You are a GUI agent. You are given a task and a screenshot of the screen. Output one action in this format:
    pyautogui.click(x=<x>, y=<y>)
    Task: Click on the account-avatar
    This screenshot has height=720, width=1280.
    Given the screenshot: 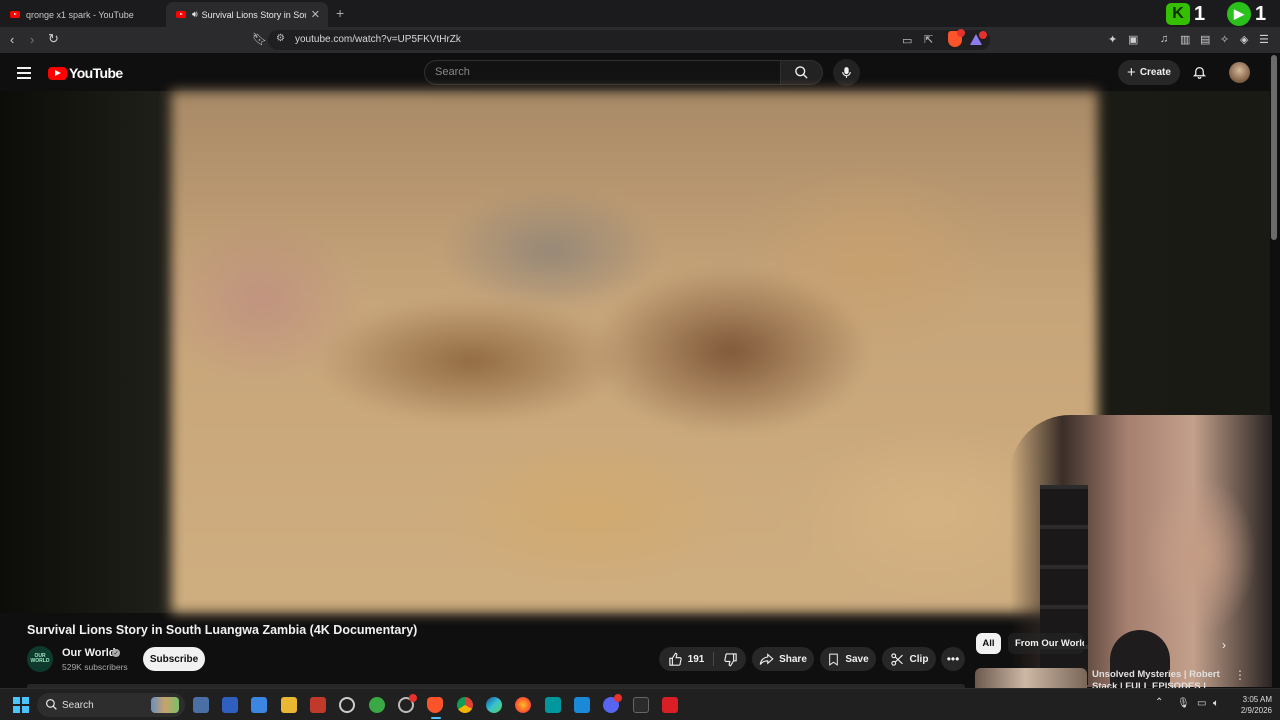 What is the action you would take?
    pyautogui.click(x=1239, y=72)
    